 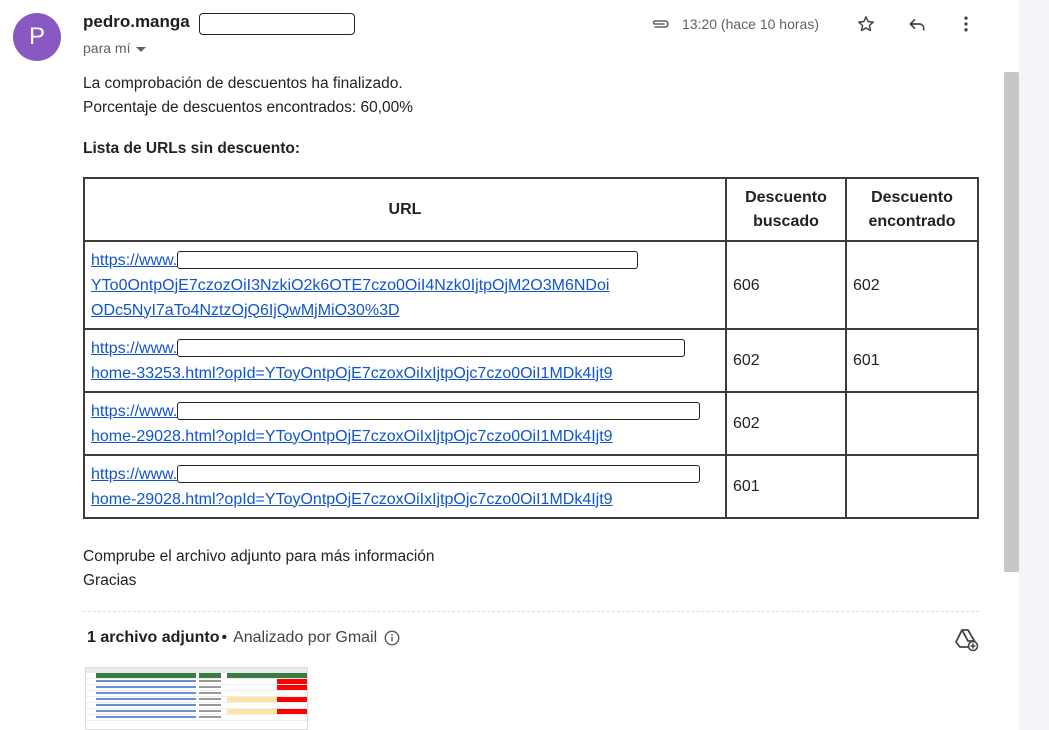 I want to click on attachment-thumbnail, so click(x=196, y=698).